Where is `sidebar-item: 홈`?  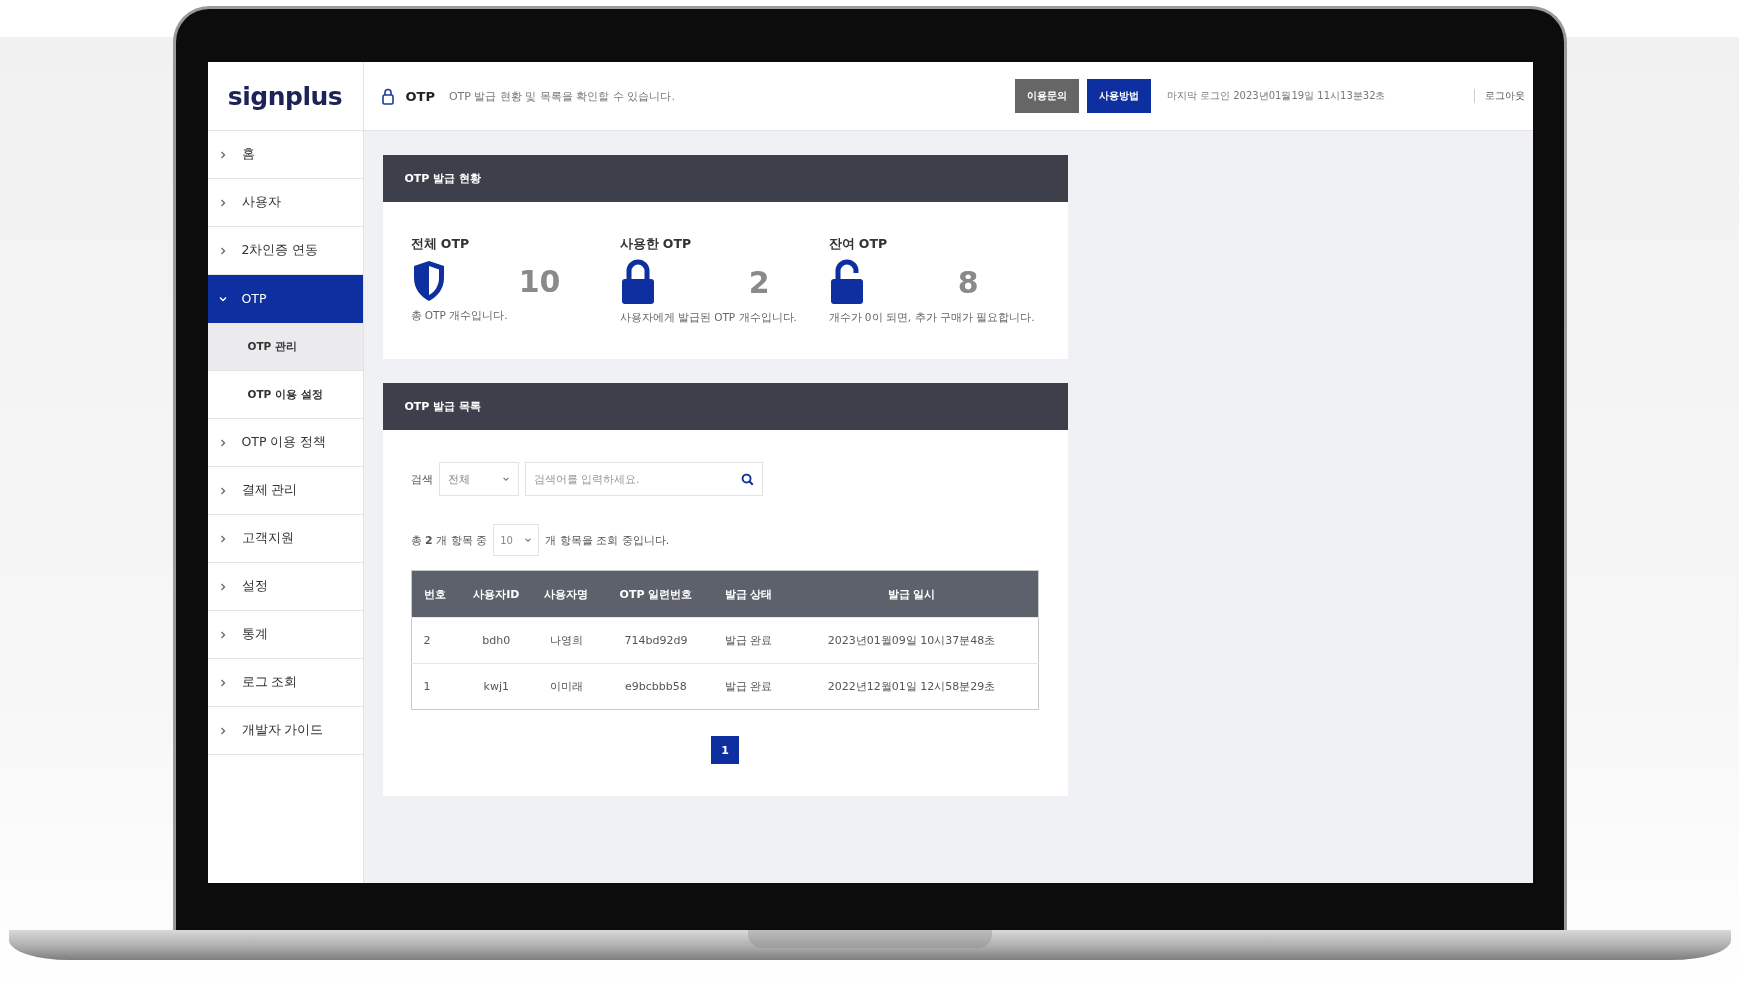 sidebar-item: 홈 is located at coordinates (285, 155).